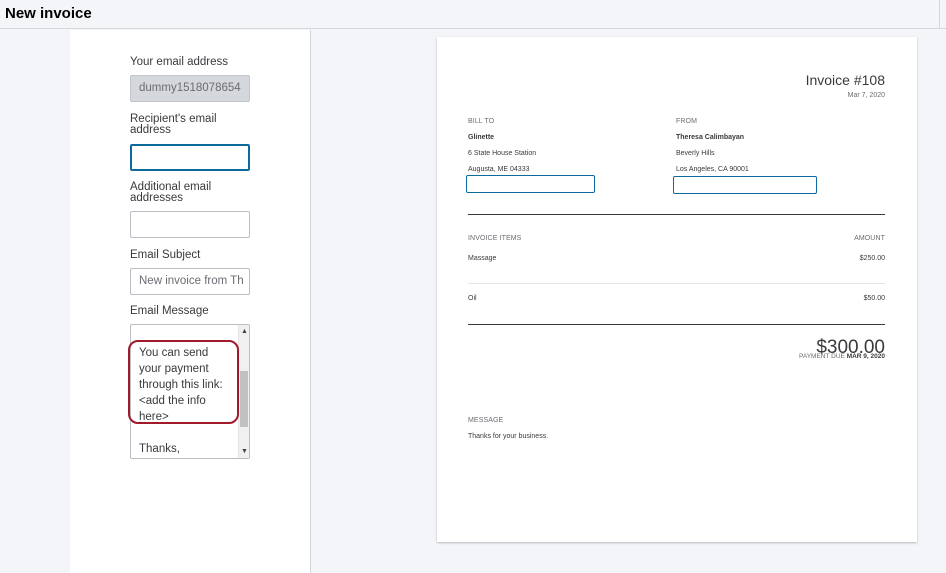 This screenshot has width=946, height=573. Describe the element at coordinates (495, 238) in the screenshot. I see `invoice-items-label: INVOICE ITEMS` at that location.